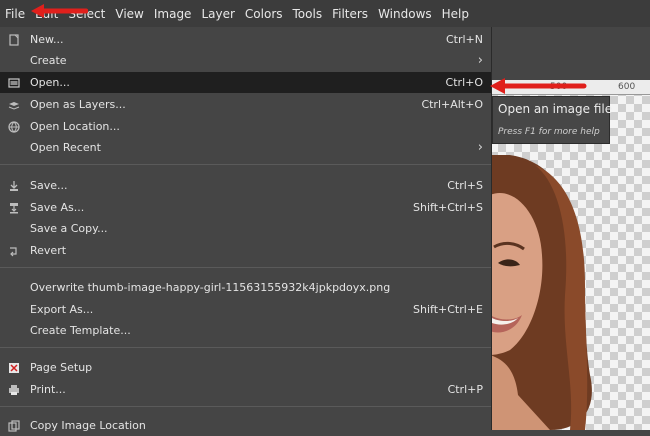 The width and height of the screenshot is (650, 436). Describe the element at coordinates (452, 104) in the screenshot. I see `menu-item-open-as-layers-shortcut: Ctrl+Alt+O` at that location.